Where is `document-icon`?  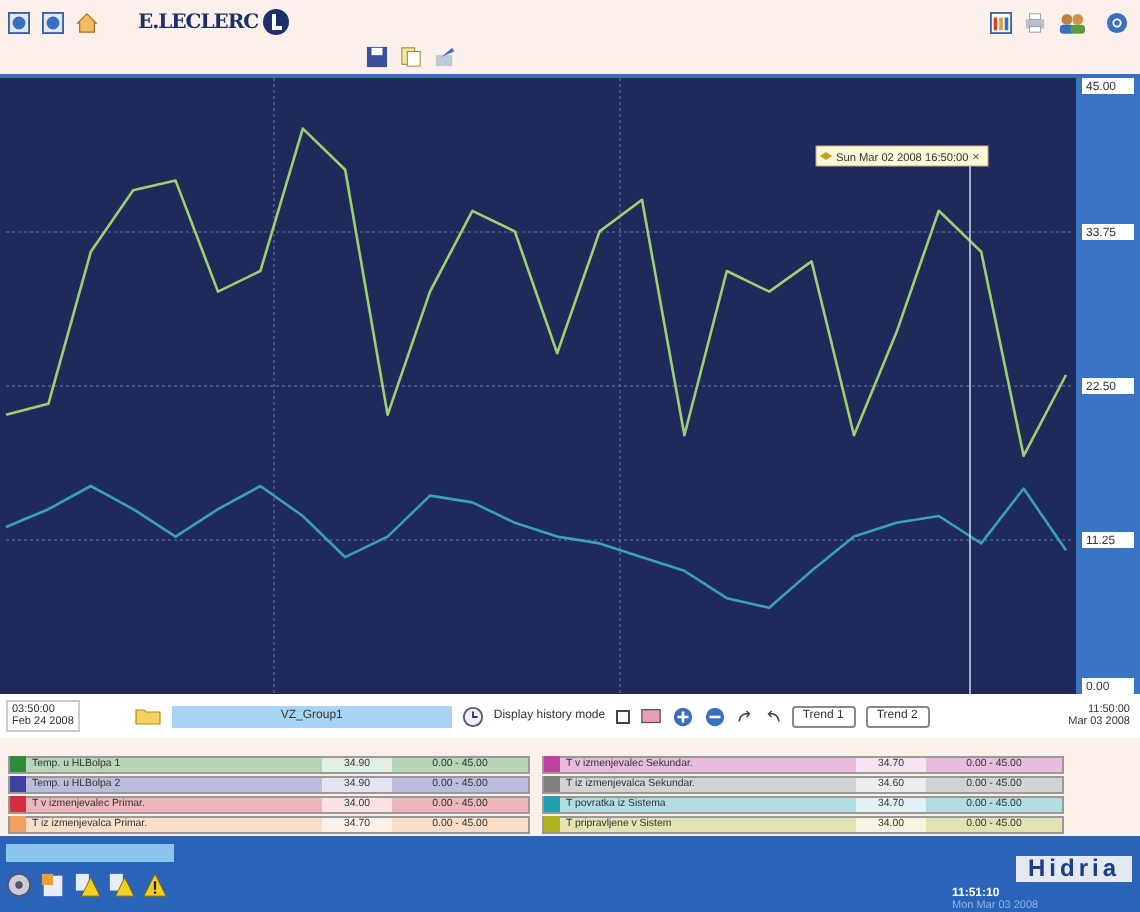 document-icon is located at coordinates (53, 885).